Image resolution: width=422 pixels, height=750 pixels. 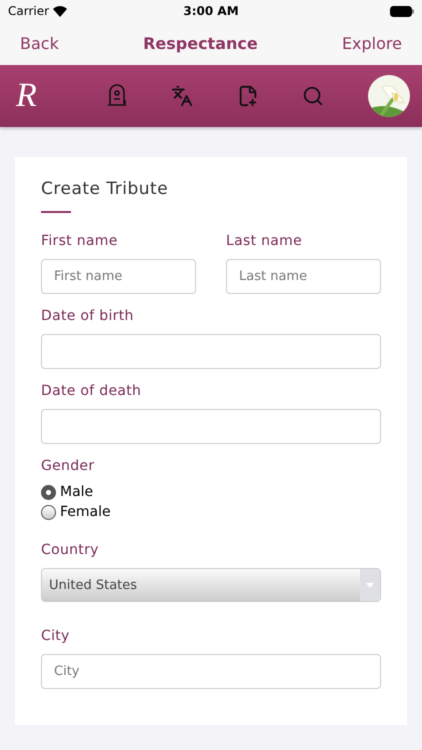 I want to click on translate-icon, so click(x=182, y=96).